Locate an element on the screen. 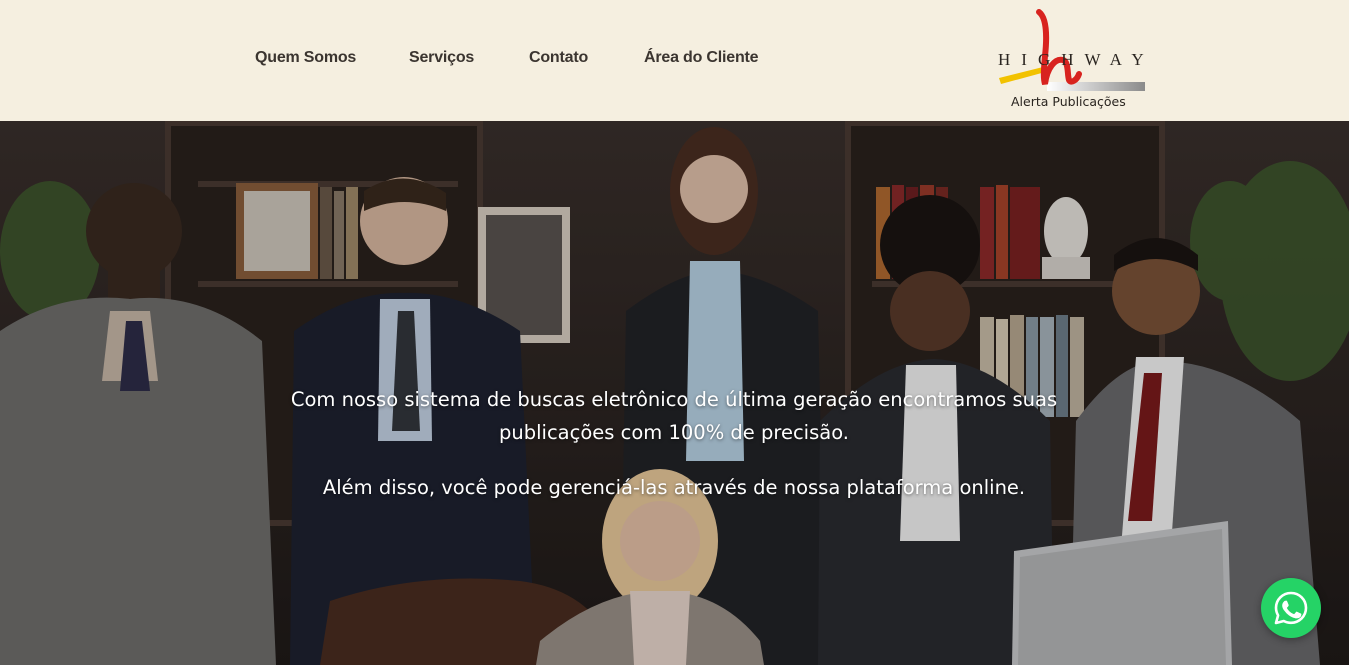 This screenshot has width=1349, height=665. whatsapp-icon is located at coordinates (1291, 608).